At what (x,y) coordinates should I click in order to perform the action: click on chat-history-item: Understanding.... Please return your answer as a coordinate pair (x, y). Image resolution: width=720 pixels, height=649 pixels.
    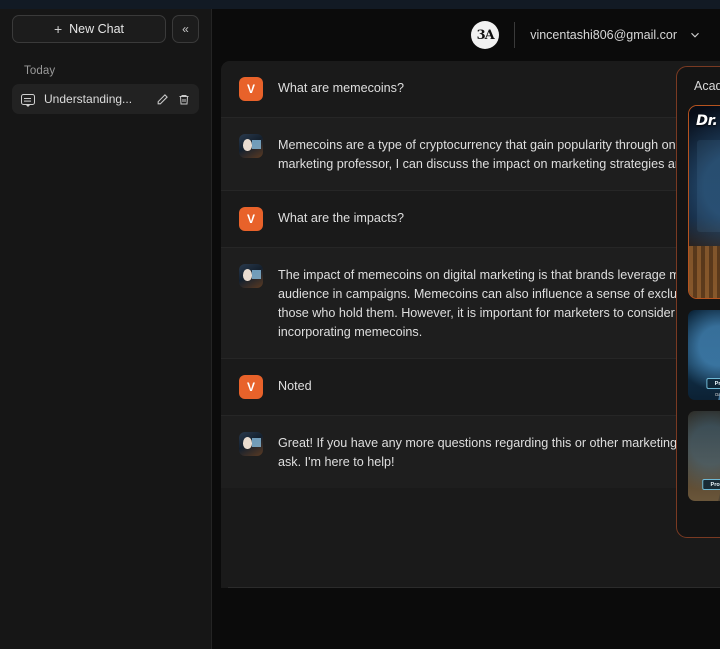
    Looking at the image, I should click on (105, 99).